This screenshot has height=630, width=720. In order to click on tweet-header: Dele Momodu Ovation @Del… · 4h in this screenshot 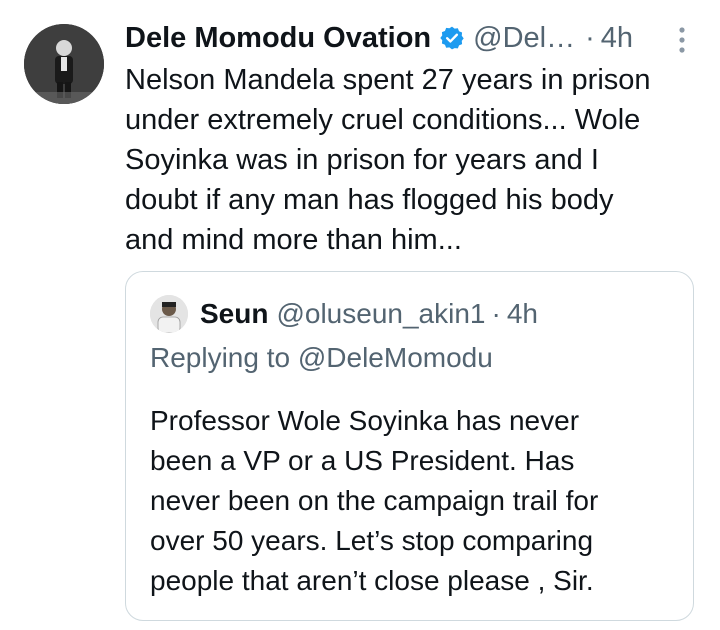, I will do `click(379, 38)`.